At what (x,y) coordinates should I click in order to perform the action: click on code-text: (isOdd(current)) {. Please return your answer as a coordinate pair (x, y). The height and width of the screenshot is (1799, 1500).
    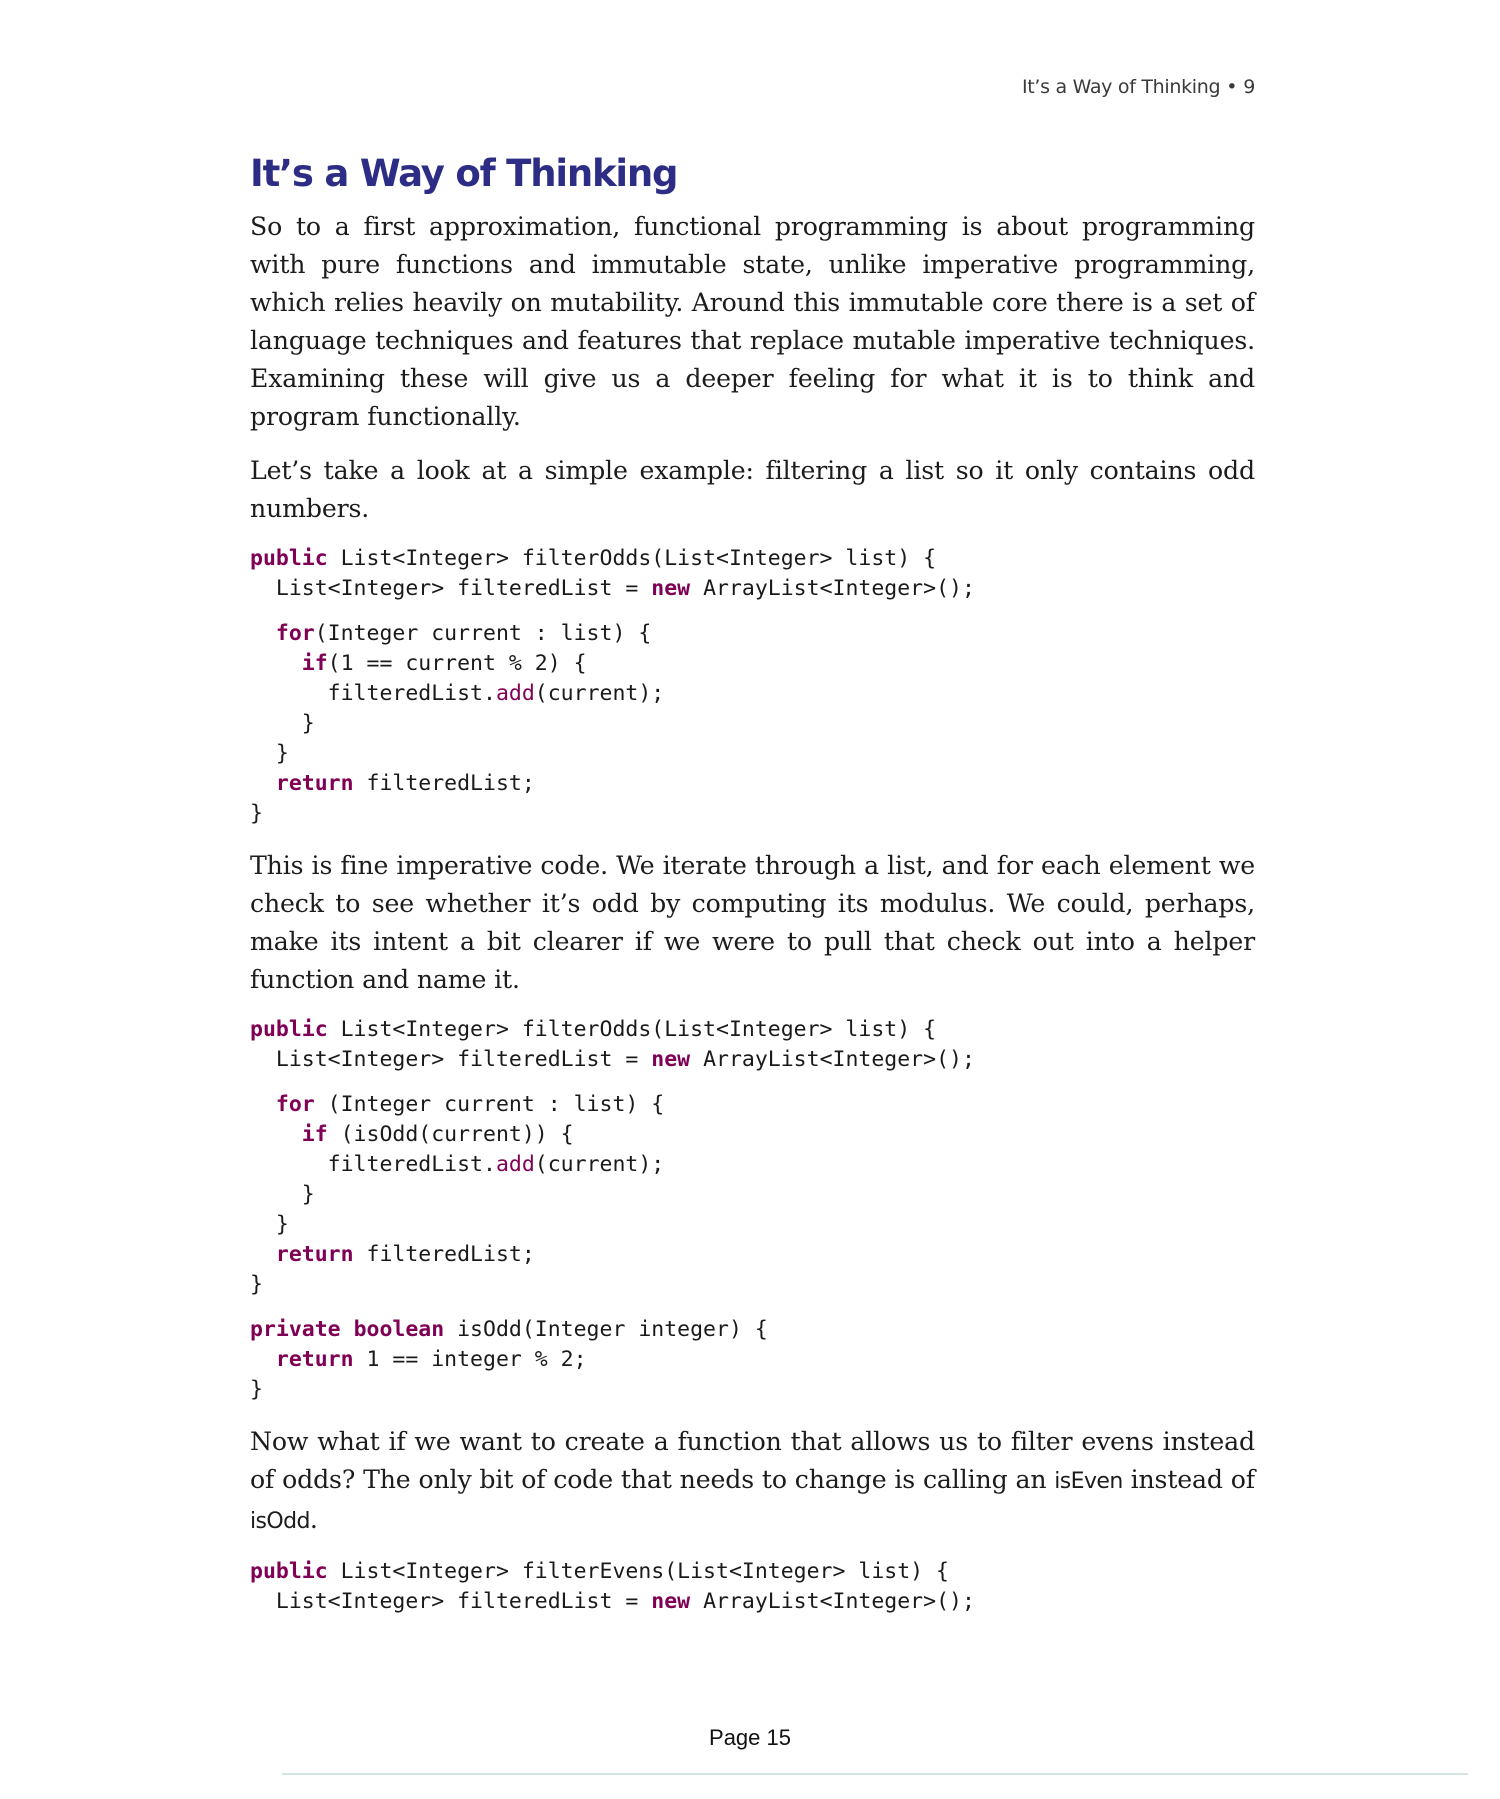
    Looking at the image, I should click on (450, 1134).